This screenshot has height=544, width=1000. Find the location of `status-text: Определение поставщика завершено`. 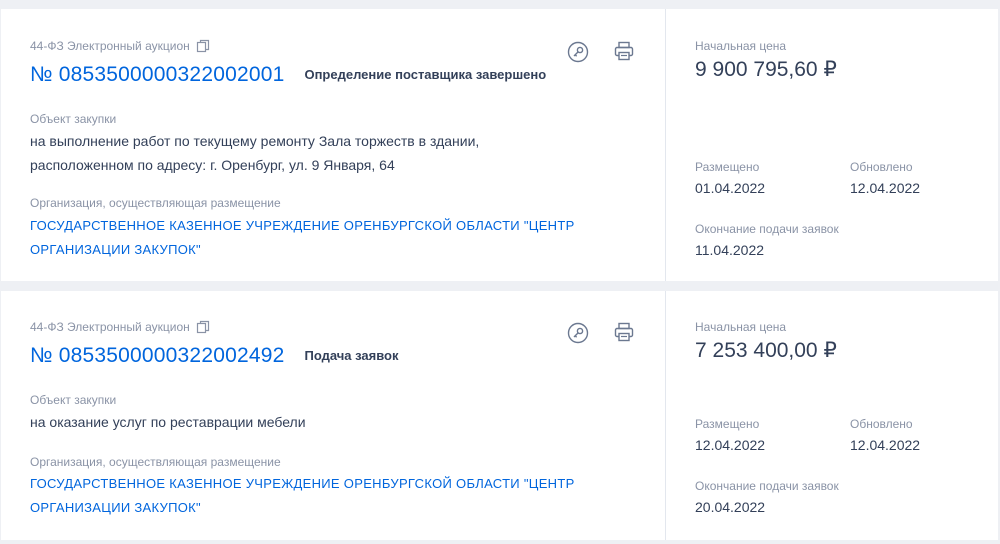

status-text: Определение поставщика завершено is located at coordinates (425, 74).